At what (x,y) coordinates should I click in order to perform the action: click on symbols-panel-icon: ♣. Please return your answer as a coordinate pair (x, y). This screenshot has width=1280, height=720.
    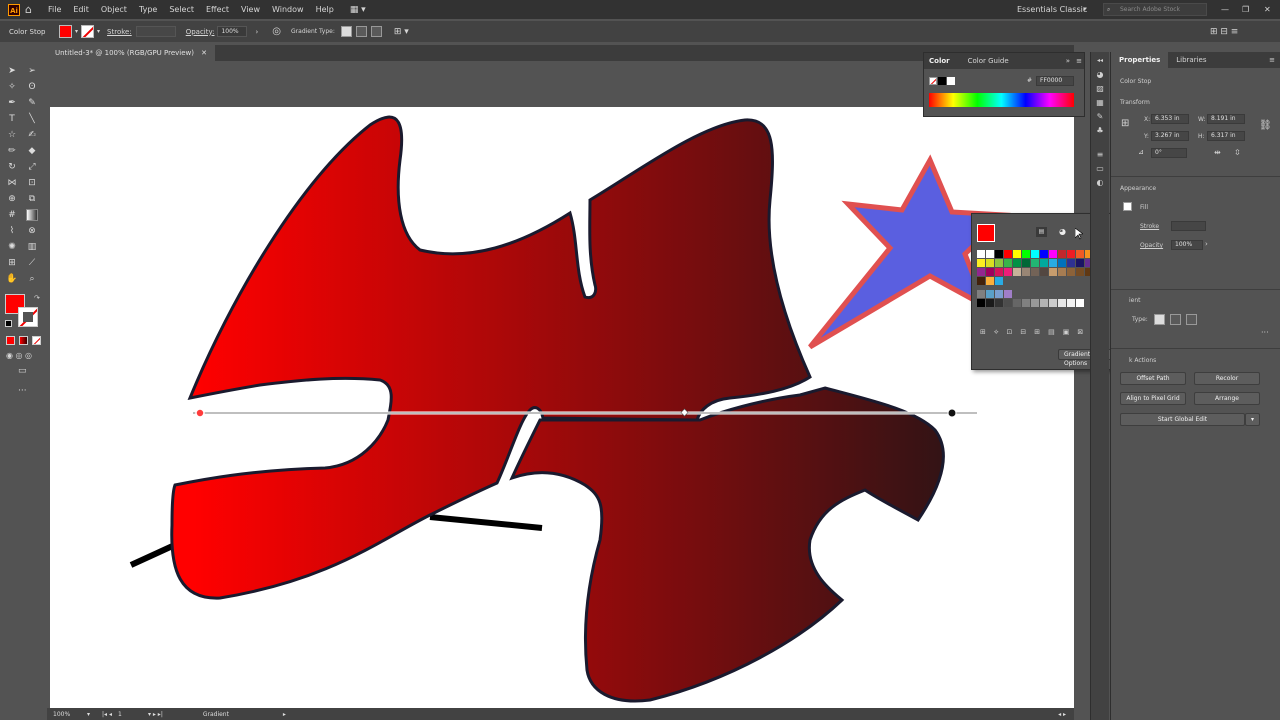
    Looking at the image, I should click on (1100, 131).